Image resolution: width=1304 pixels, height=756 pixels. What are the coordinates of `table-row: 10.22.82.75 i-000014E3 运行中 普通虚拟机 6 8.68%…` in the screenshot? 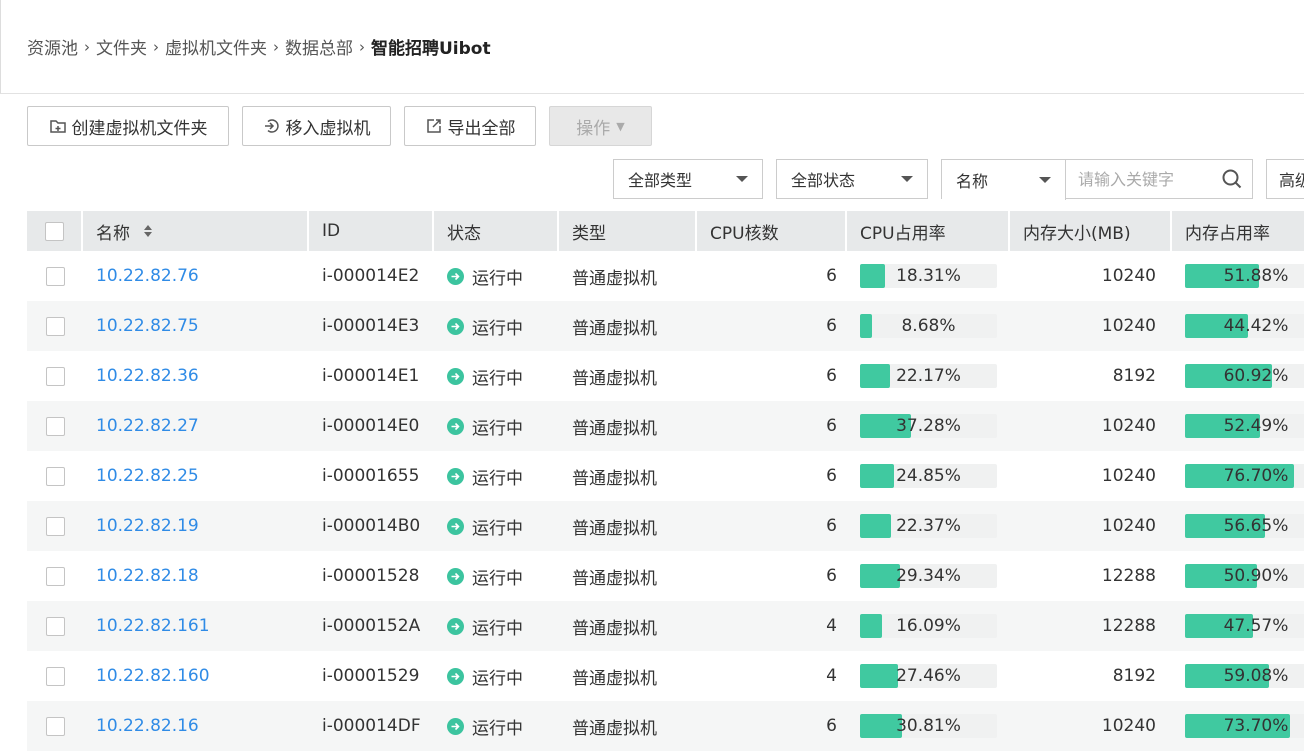 It's located at (665, 326).